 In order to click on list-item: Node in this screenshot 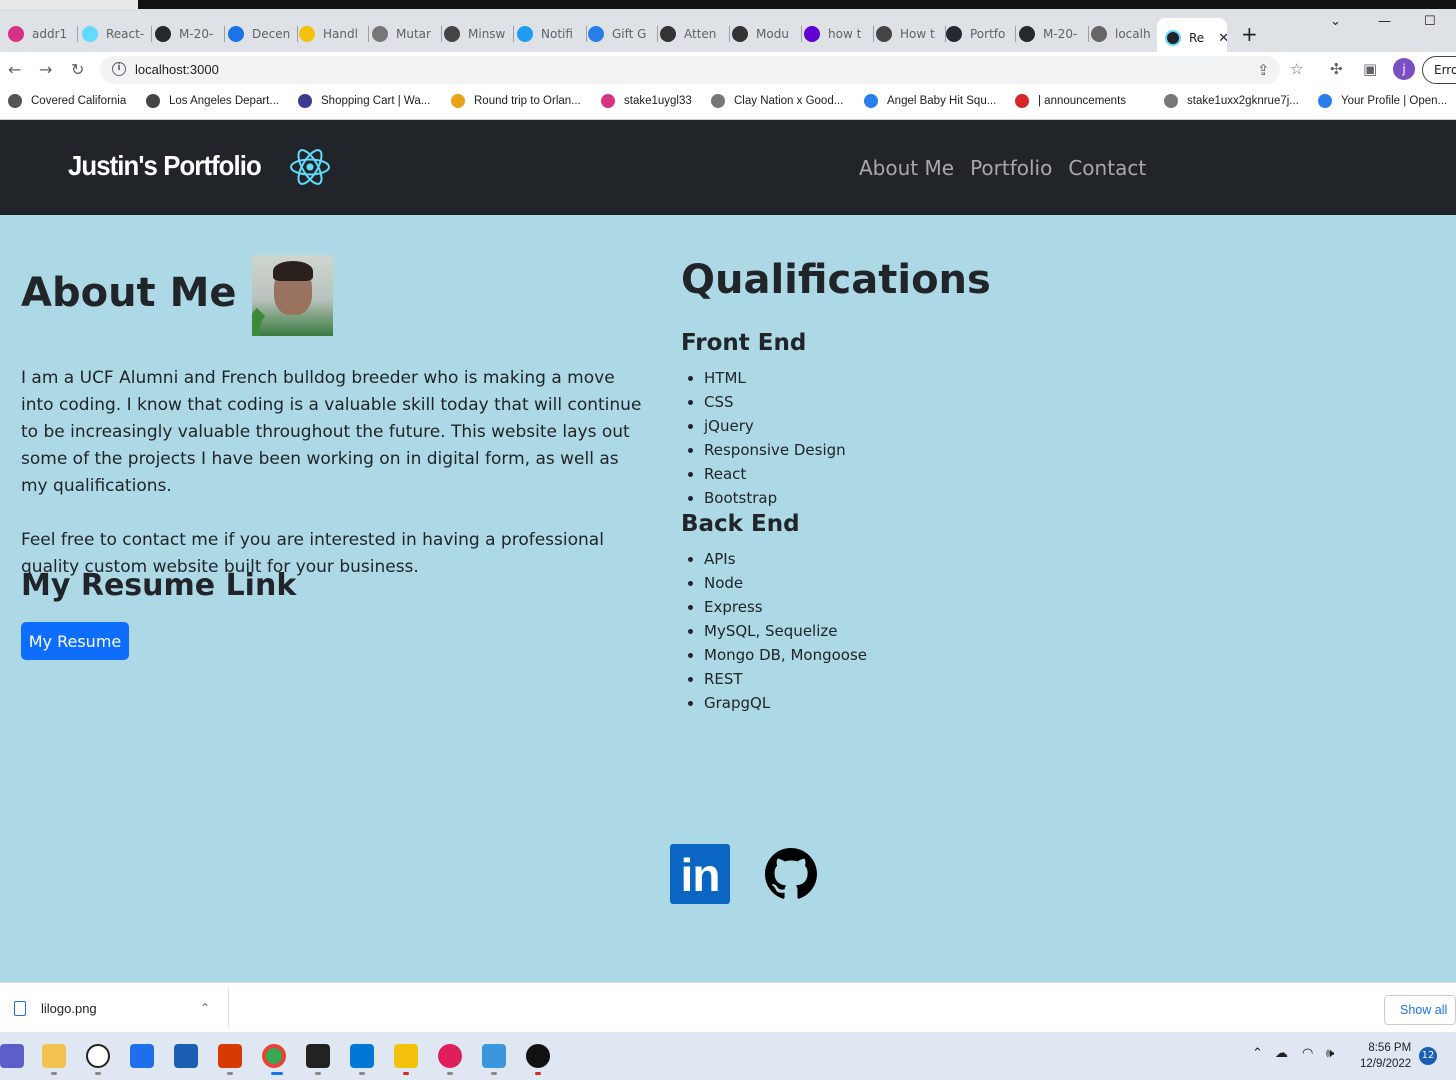, I will do `click(785, 583)`.